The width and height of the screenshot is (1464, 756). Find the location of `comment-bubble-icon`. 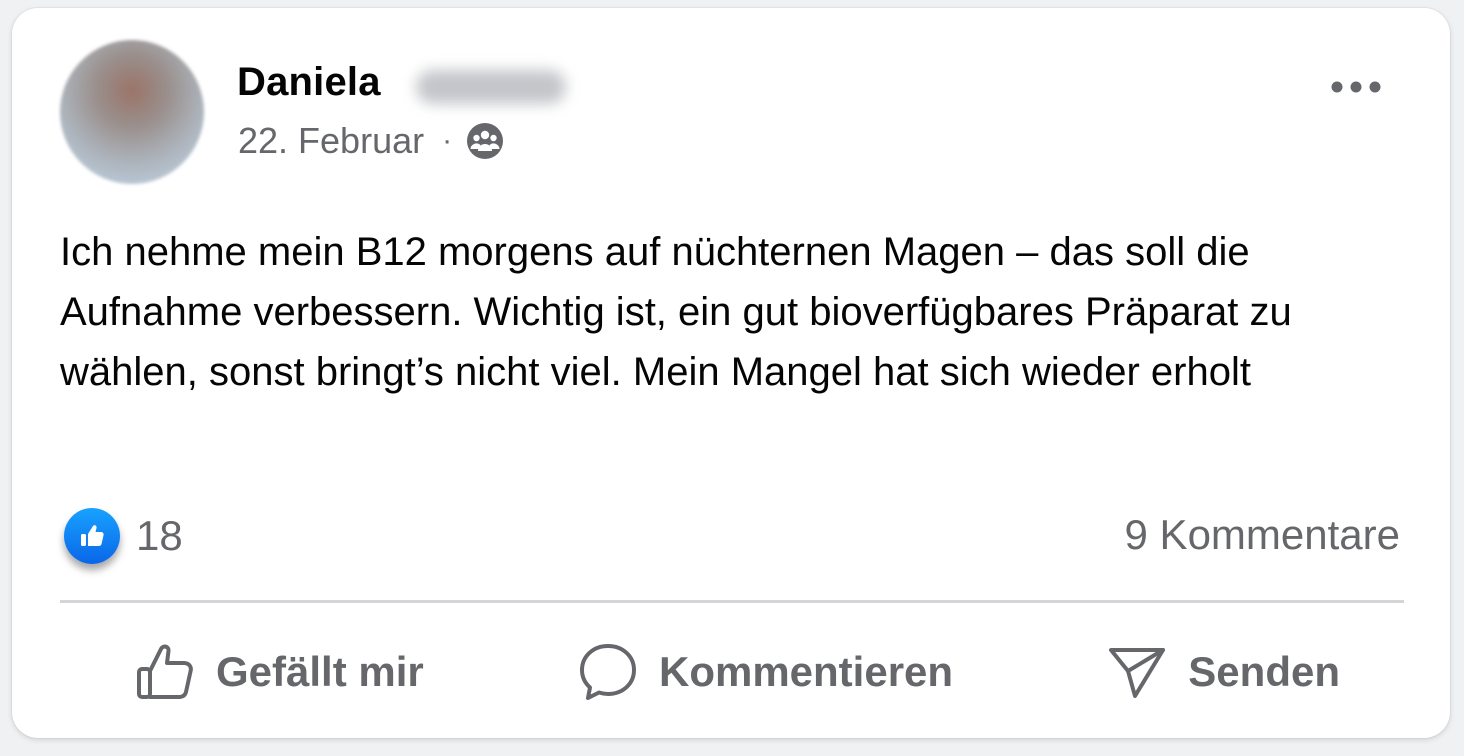

comment-bubble-icon is located at coordinates (607, 672).